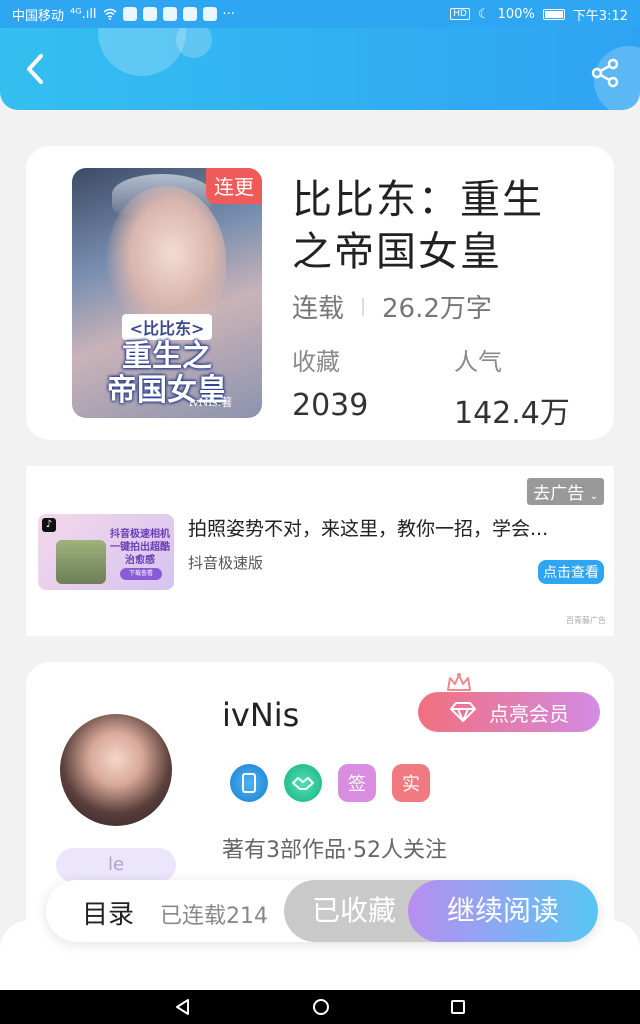 The image size is (640, 1024). Describe the element at coordinates (460, 14) in the screenshot. I see `hd-icon: HD` at that location.